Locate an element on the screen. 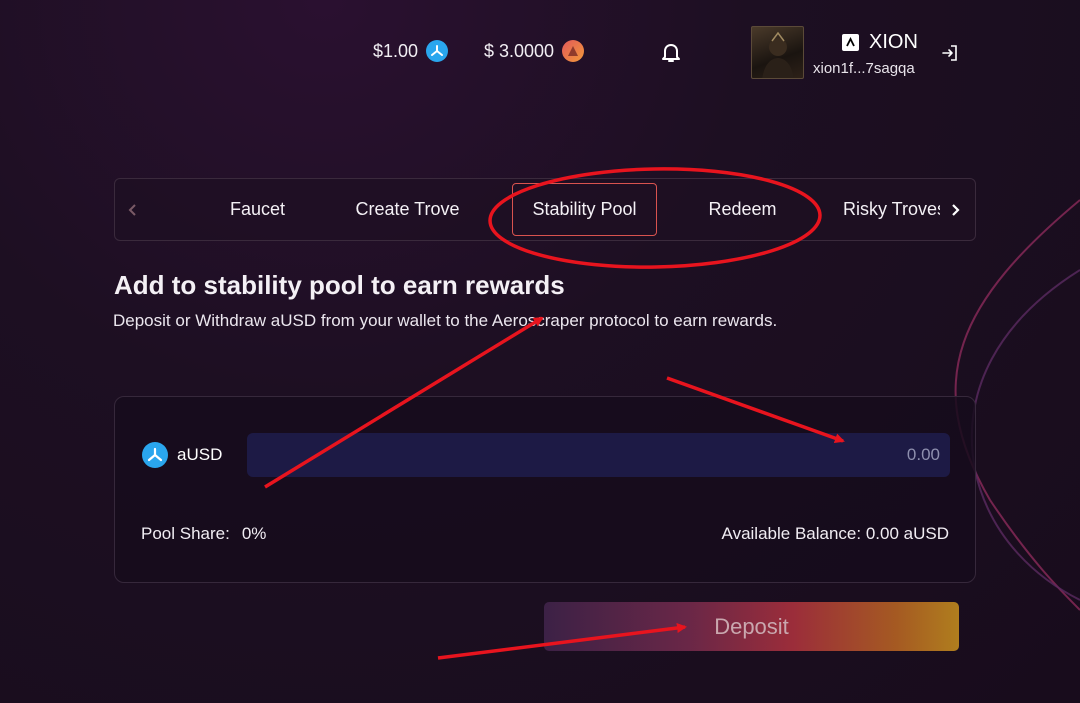 The width and height of the screenshot is (1080, 703). arch-coin-icon is located at coordinates (573, 51).